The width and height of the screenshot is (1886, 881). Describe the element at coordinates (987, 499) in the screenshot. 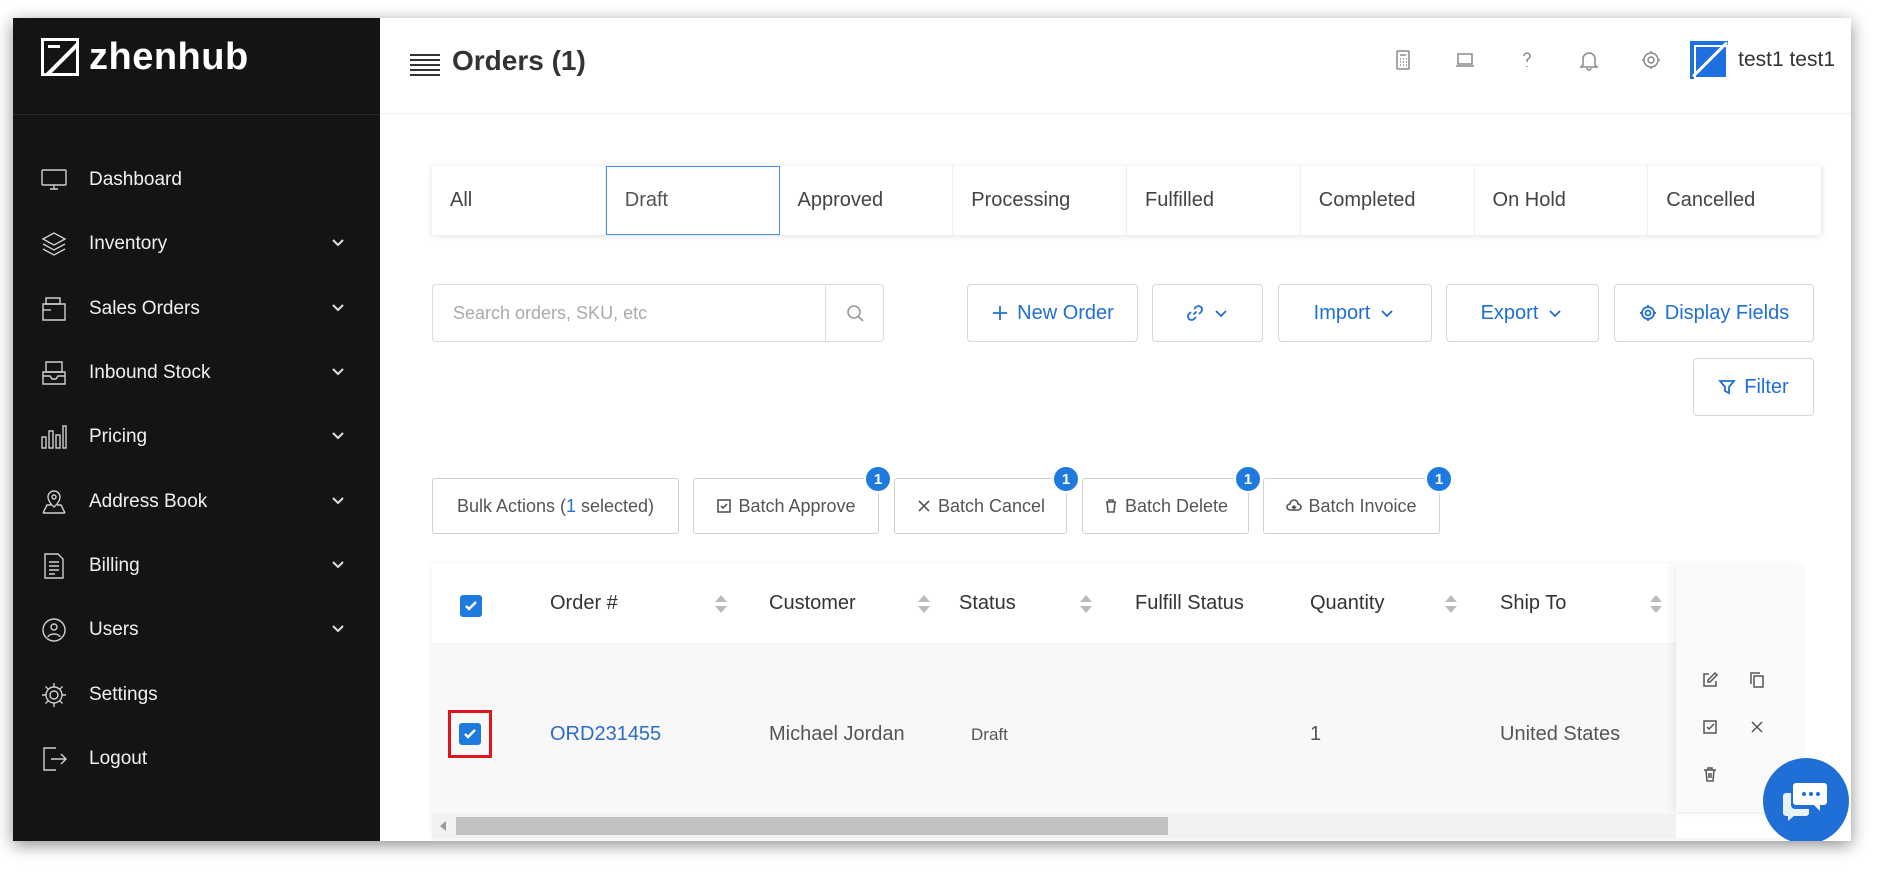

I see `batch-cancel-button: Batch Cancel 1` at that location.